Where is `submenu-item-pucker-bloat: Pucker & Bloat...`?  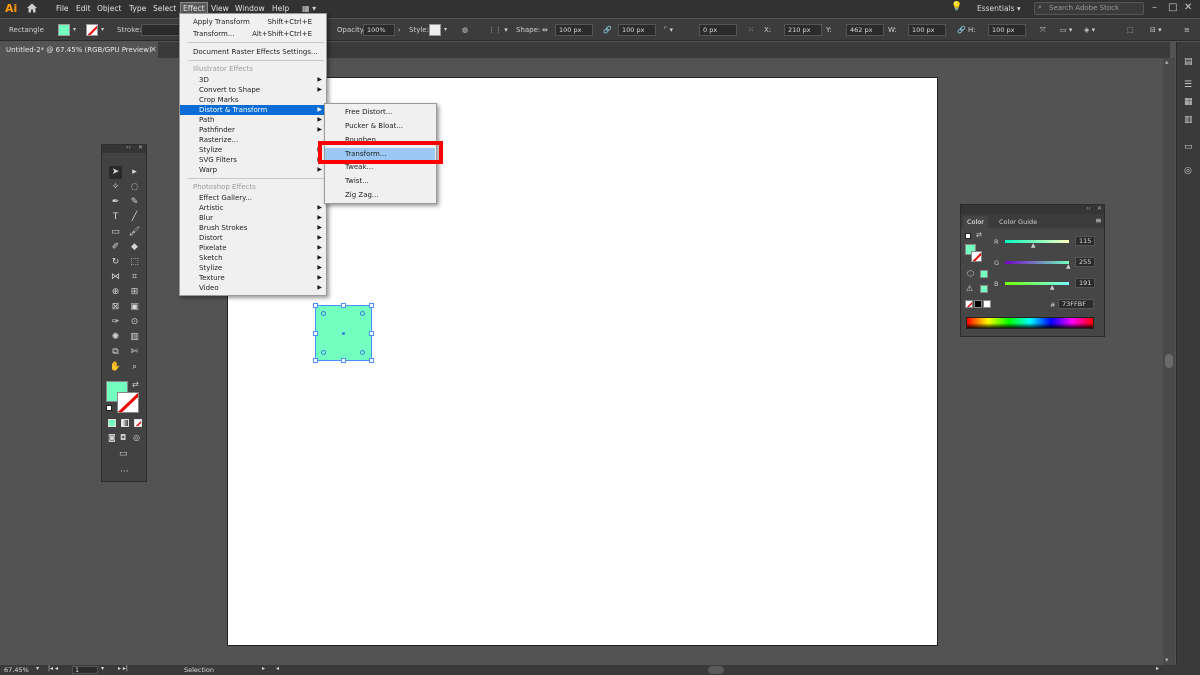 submenu-item-pucker-bloat: Pucker & Bloat... is located at coordinates (380, 126).